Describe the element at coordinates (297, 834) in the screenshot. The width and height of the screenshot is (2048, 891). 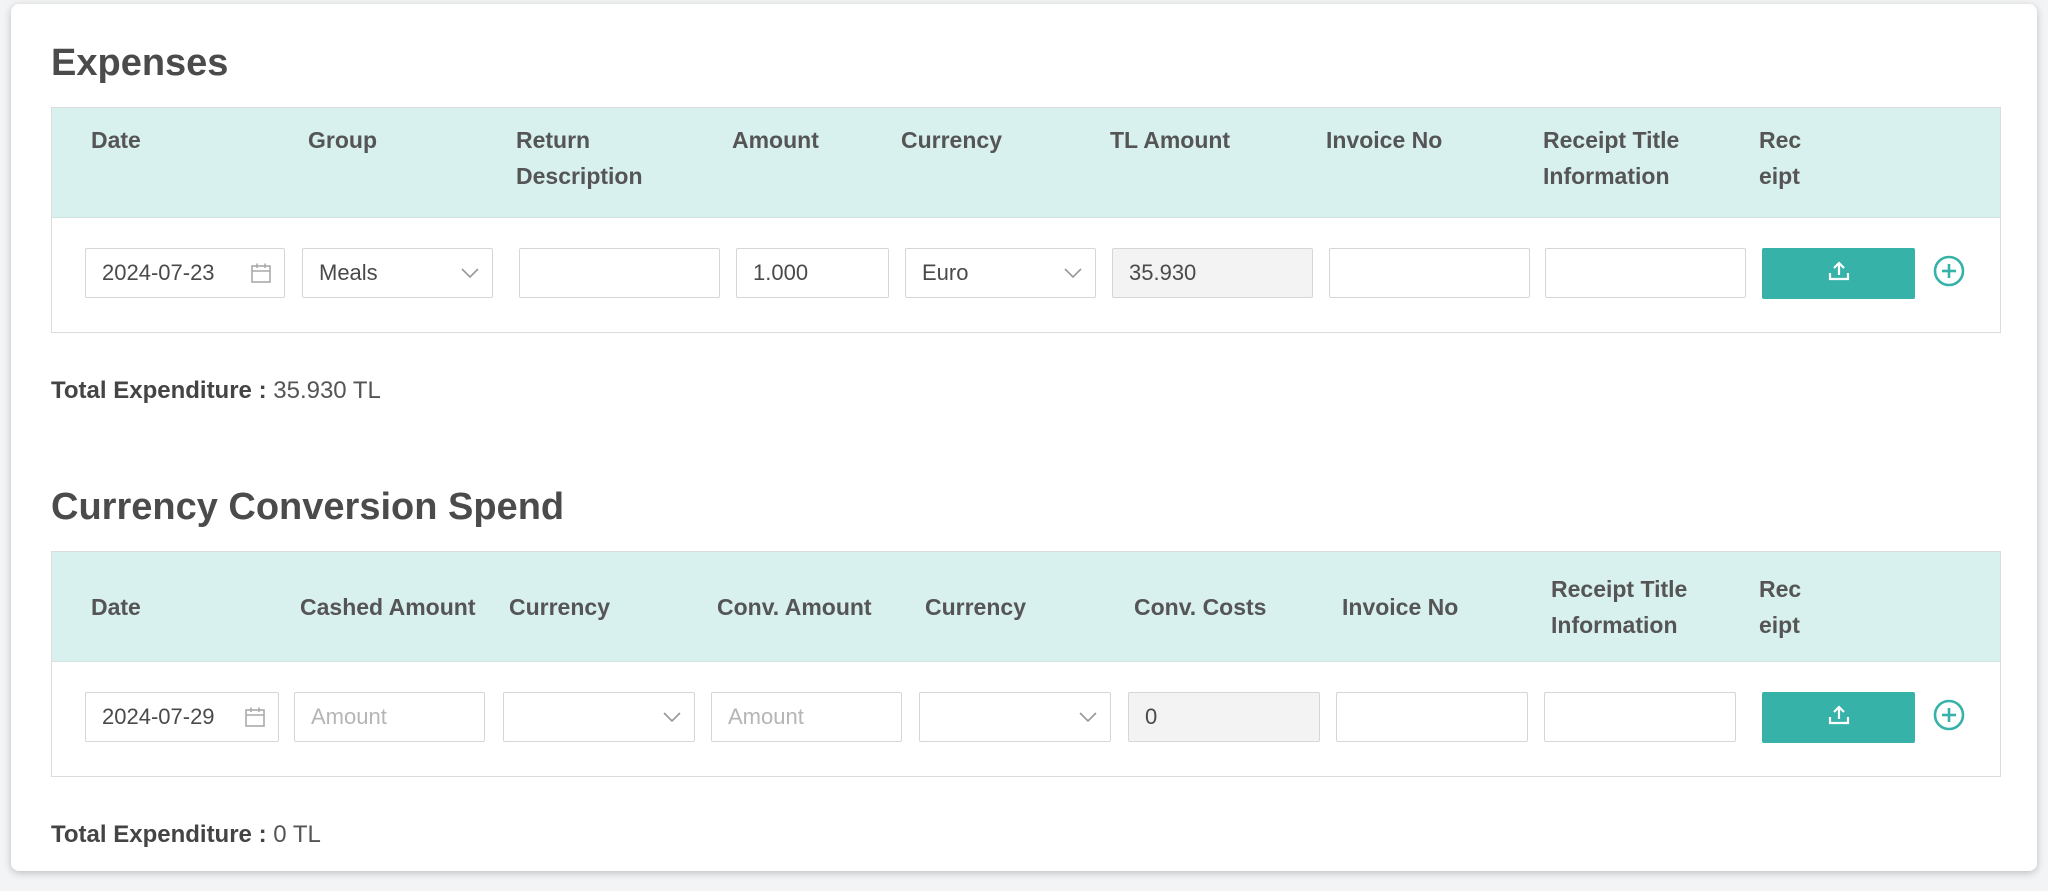
I see `conversion-total-value: 0 TL` at that location.